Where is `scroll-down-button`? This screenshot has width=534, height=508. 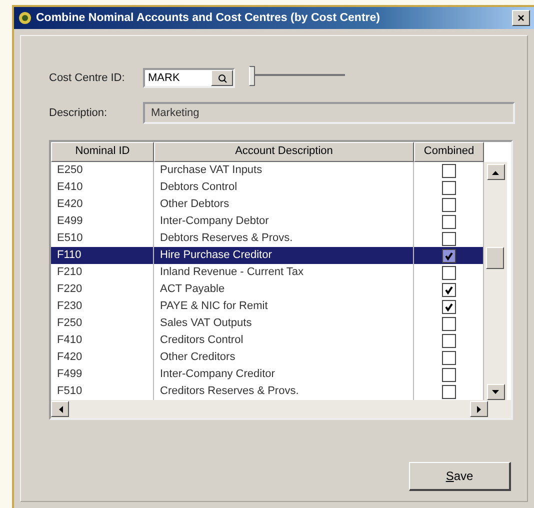 scroll-down-button is located at coordinates (495, 392).